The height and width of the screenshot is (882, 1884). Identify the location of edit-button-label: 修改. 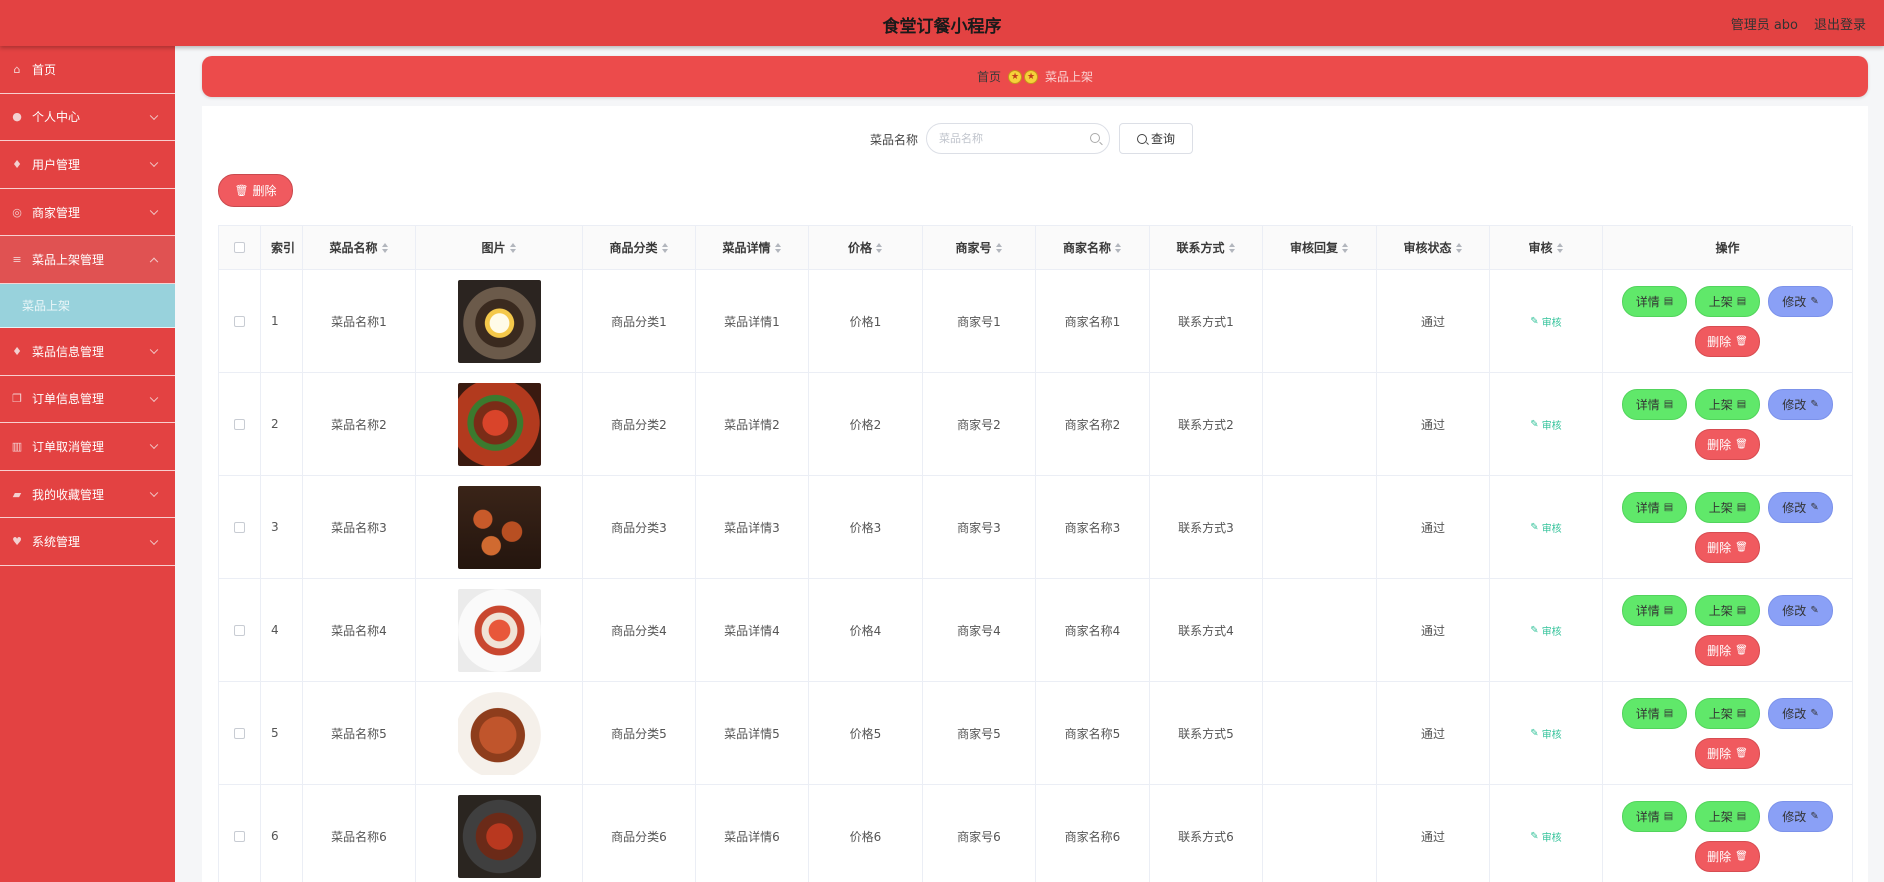
(1794, 610).